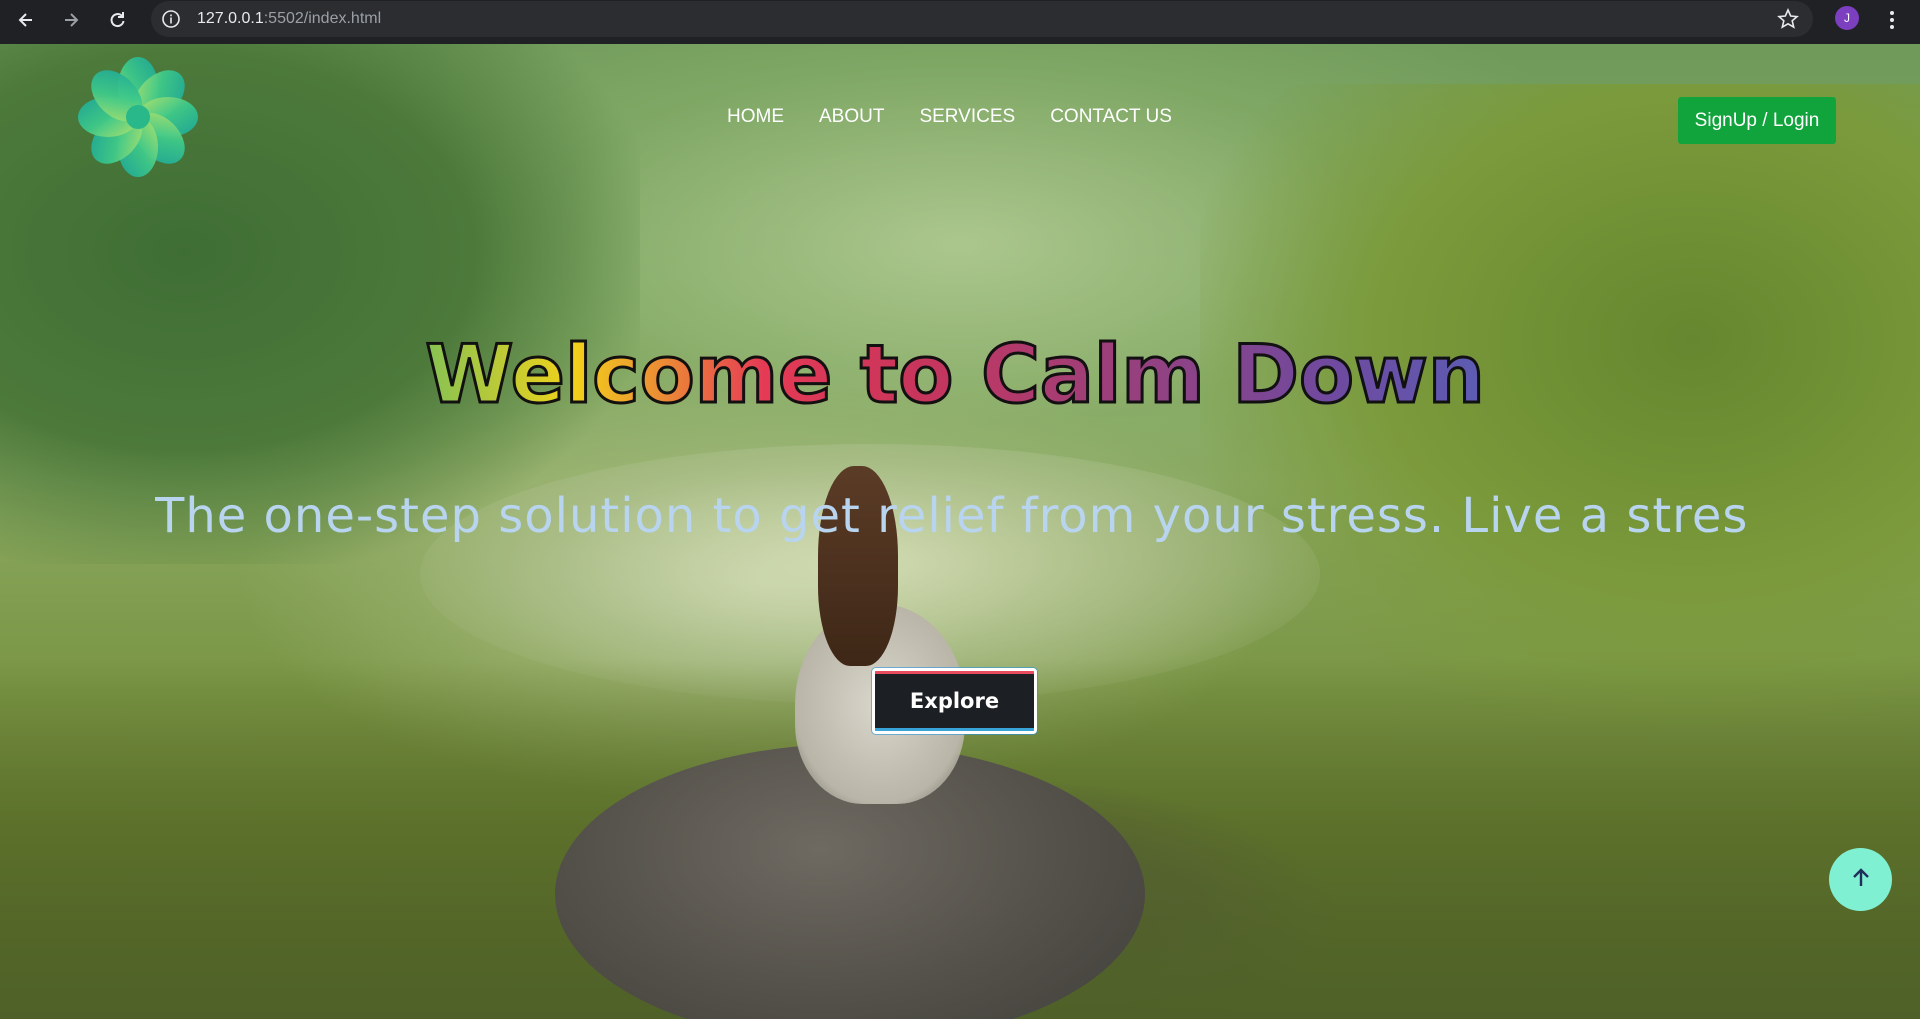  I want to click on main-nav: HOME ABOUT SERVICES CONTACT US, so click(967, 120).